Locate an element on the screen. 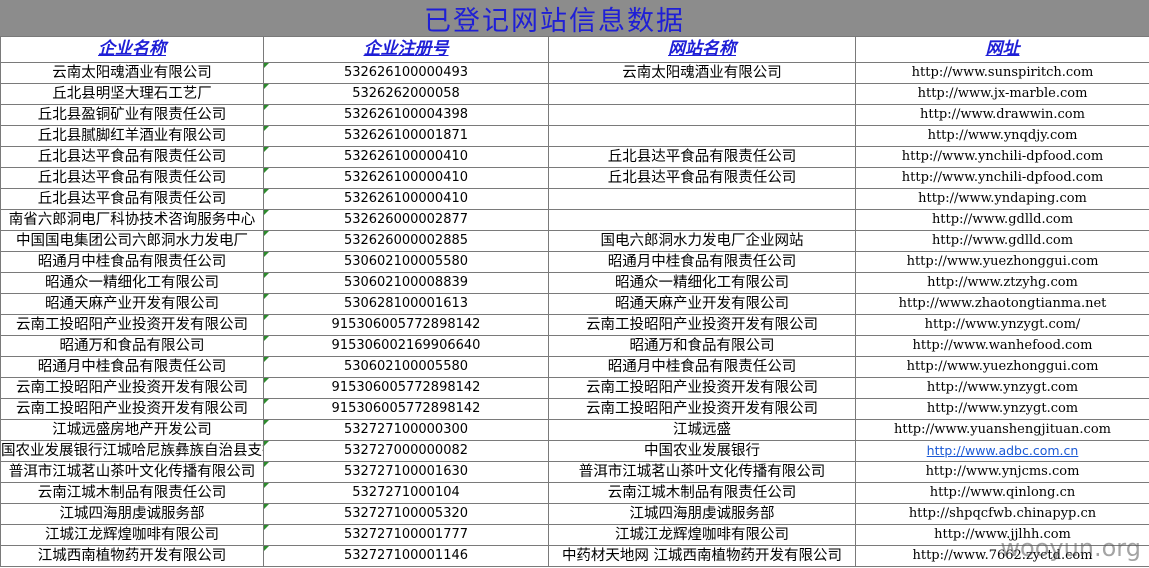  cell-company-name: 普洱市江城茗山茶叶文化传播有限公司 is located at coordinates (132, 472).